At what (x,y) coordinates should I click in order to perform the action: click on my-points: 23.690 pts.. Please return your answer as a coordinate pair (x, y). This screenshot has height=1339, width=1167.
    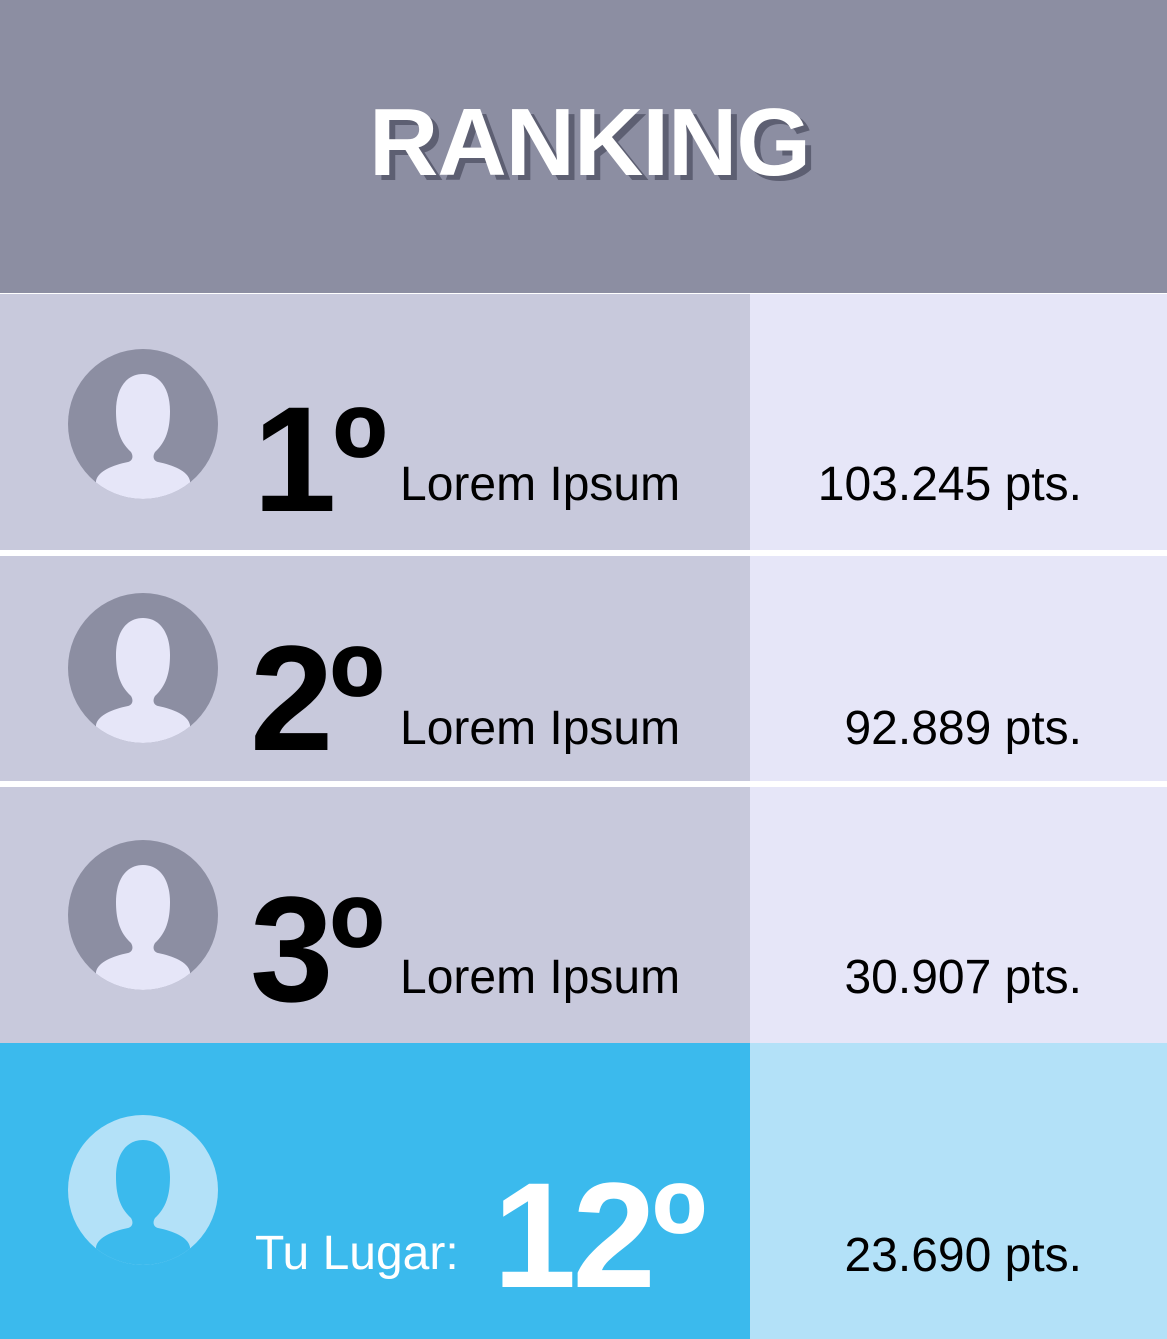
    Looking at the image, I should click on (963, 1255).